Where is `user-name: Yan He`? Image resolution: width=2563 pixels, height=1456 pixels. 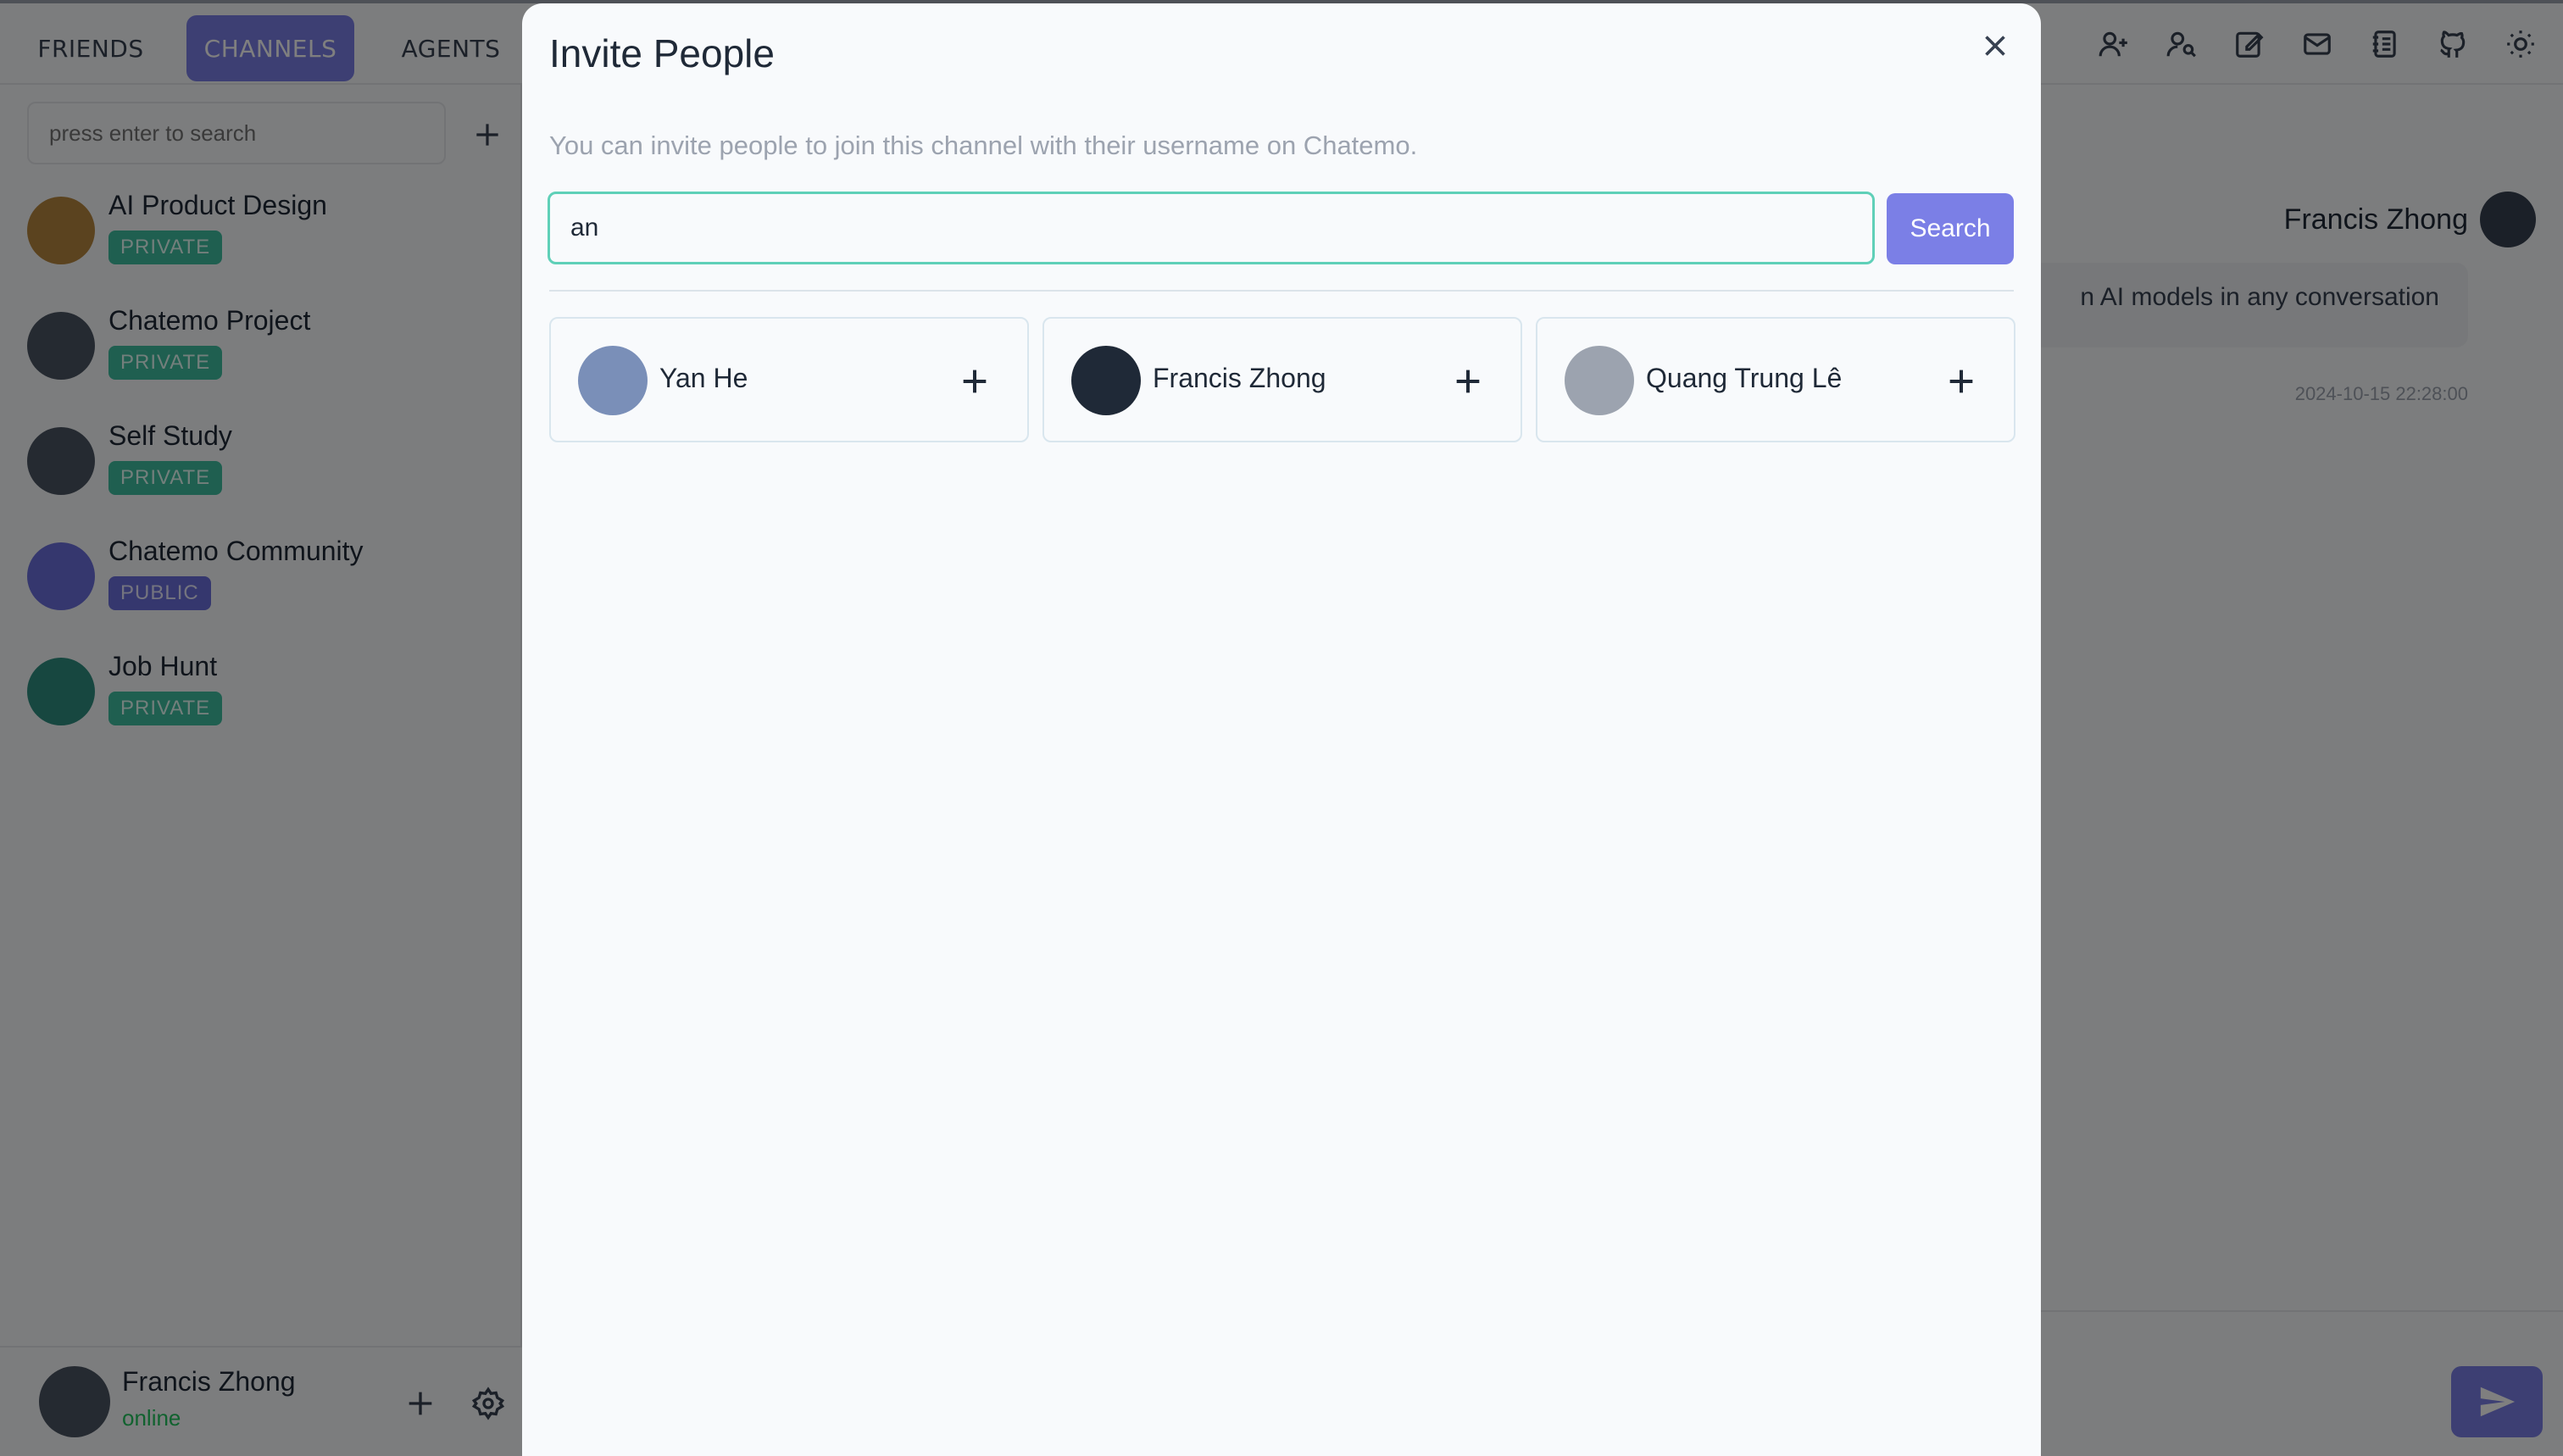
user-name: Yan He is located at coordinates (703, 378).